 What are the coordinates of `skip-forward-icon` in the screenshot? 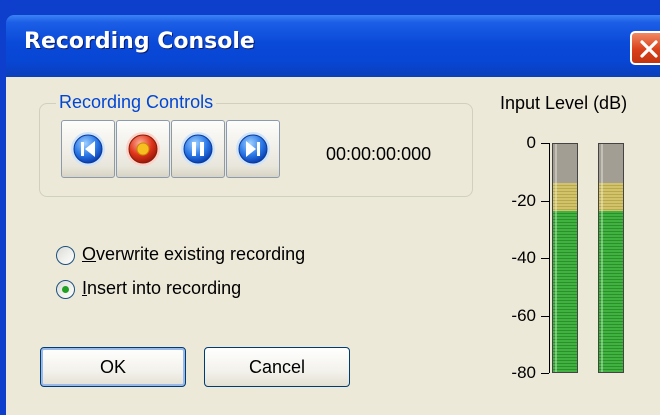 It's located at (253, 149).